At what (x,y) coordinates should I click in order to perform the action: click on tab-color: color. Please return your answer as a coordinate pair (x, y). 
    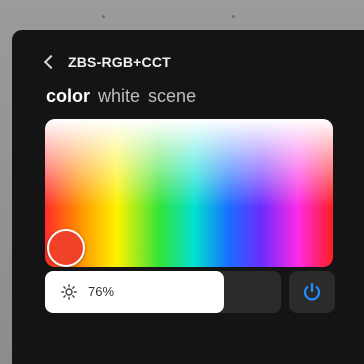
    Looking at the image, I should click on (68, 96).